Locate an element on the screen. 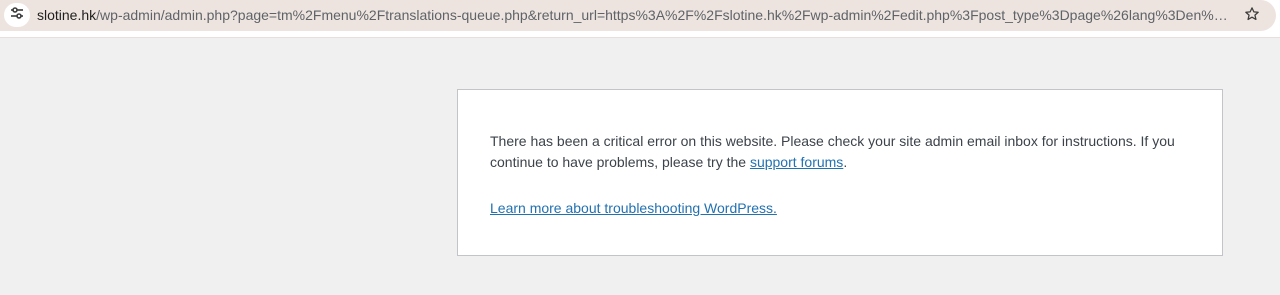 The image size is (1280, 295). support-forums-link: support forums is located at coordinates (796, 162).